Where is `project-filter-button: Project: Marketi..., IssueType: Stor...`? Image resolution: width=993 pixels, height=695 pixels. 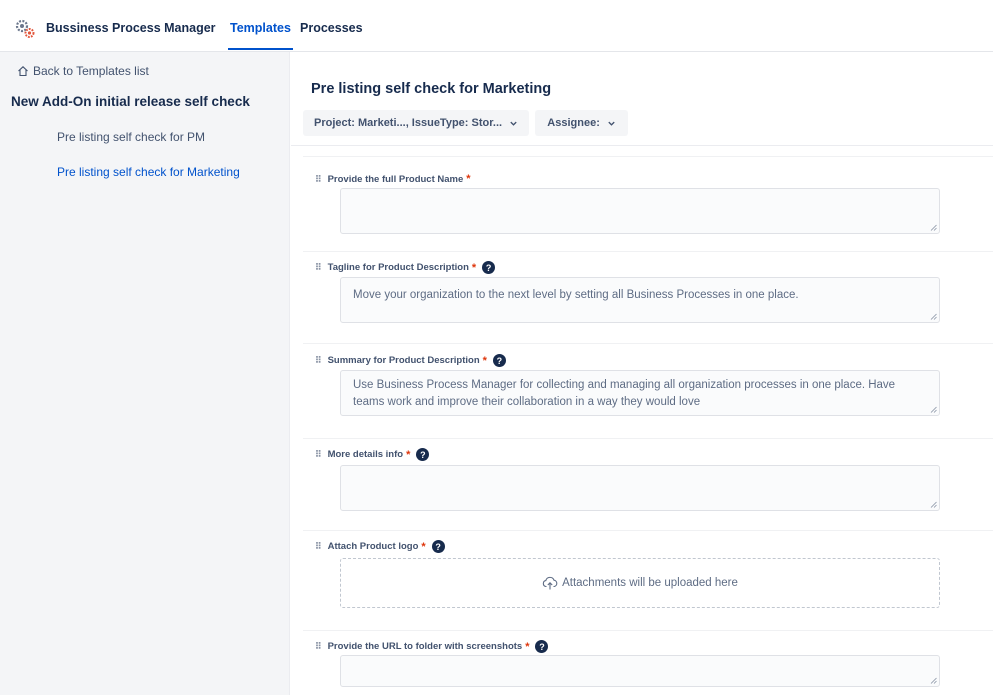 project-filter-button: Project: Marketi..., IssueType: Stor... is located at coordinates (416, 123).